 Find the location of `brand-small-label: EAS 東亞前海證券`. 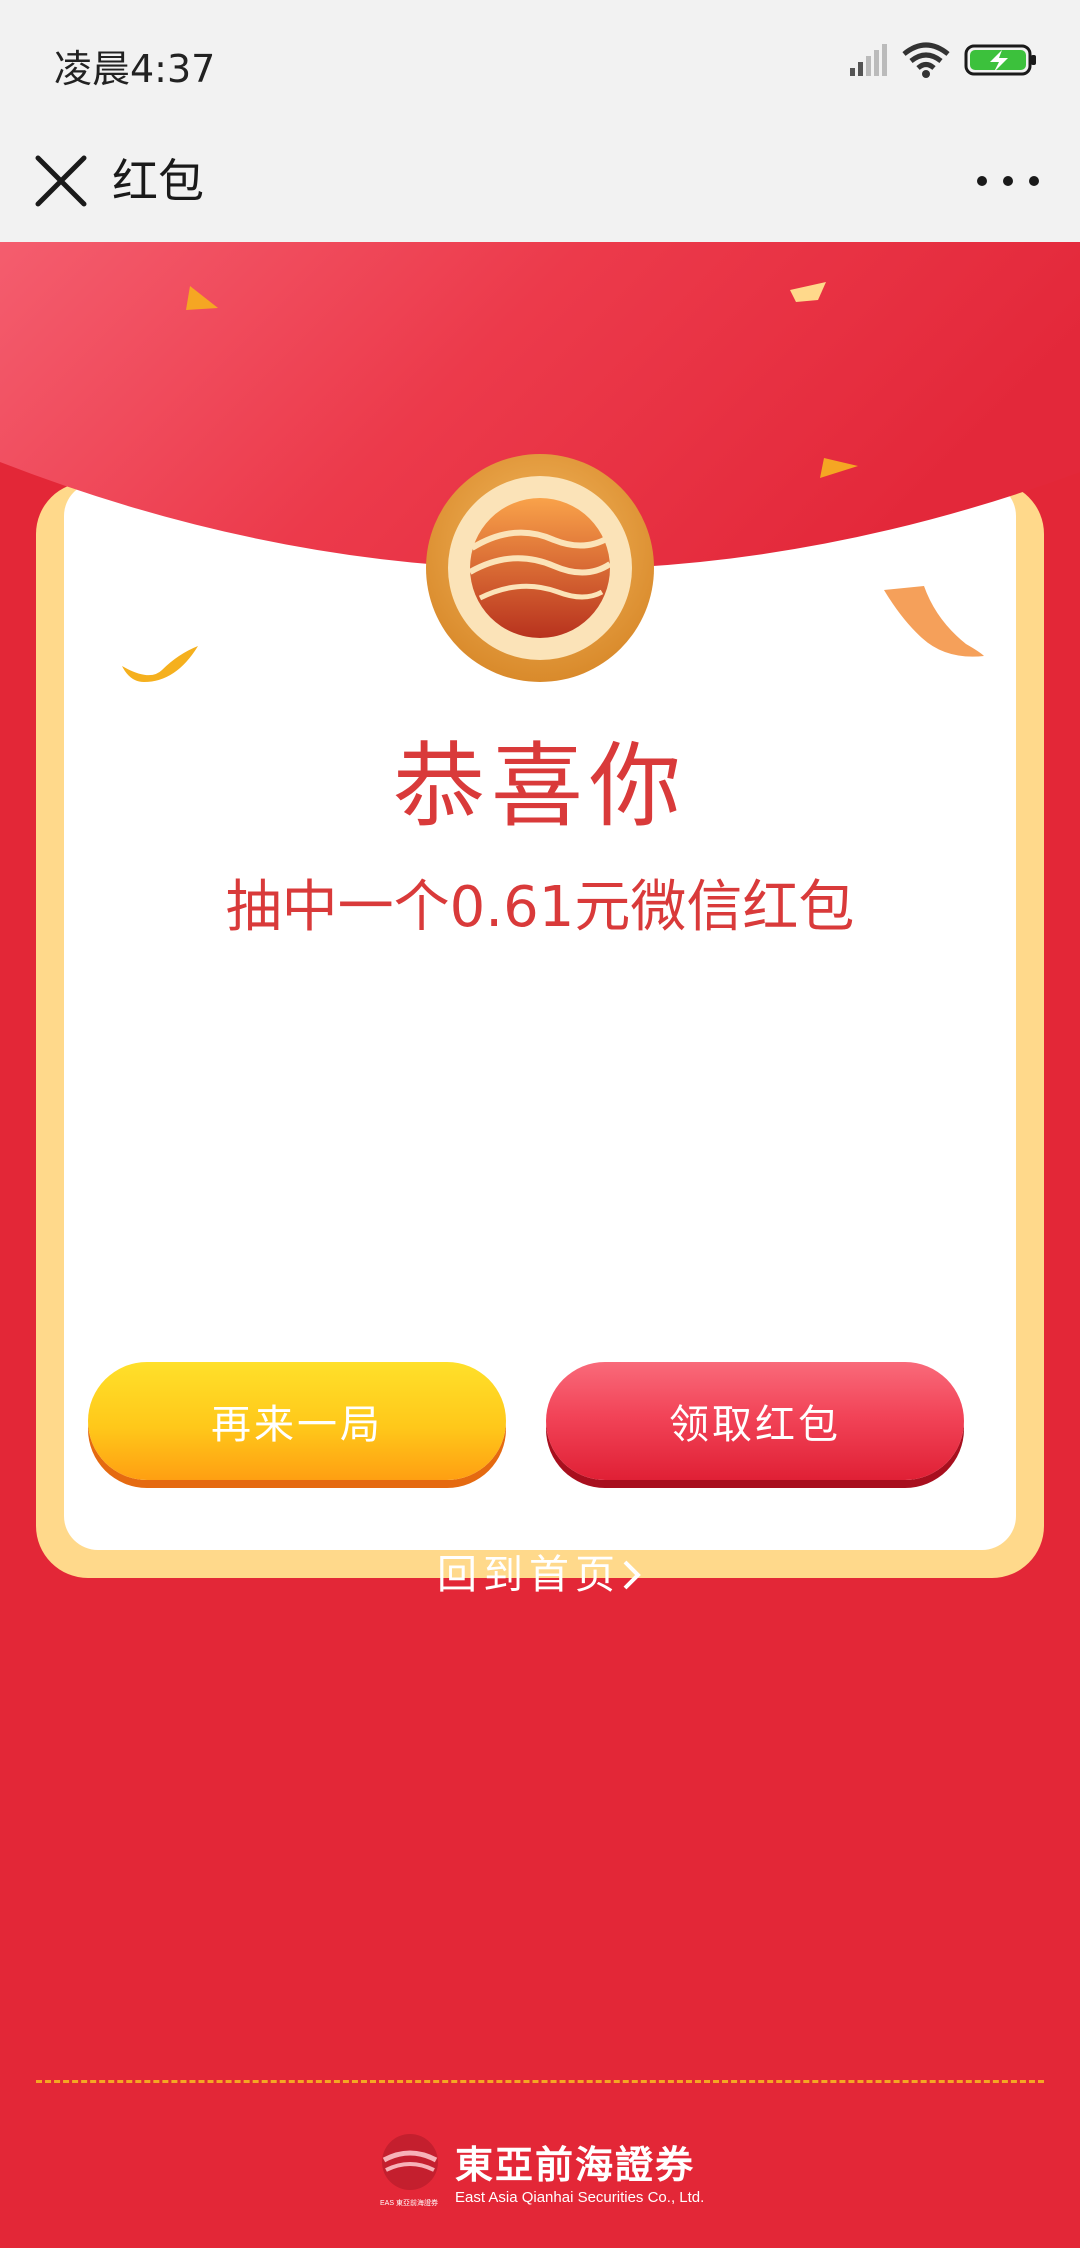

brand-small-label: EAS 東亞前海證券 is located at coordinates (409, 2203).